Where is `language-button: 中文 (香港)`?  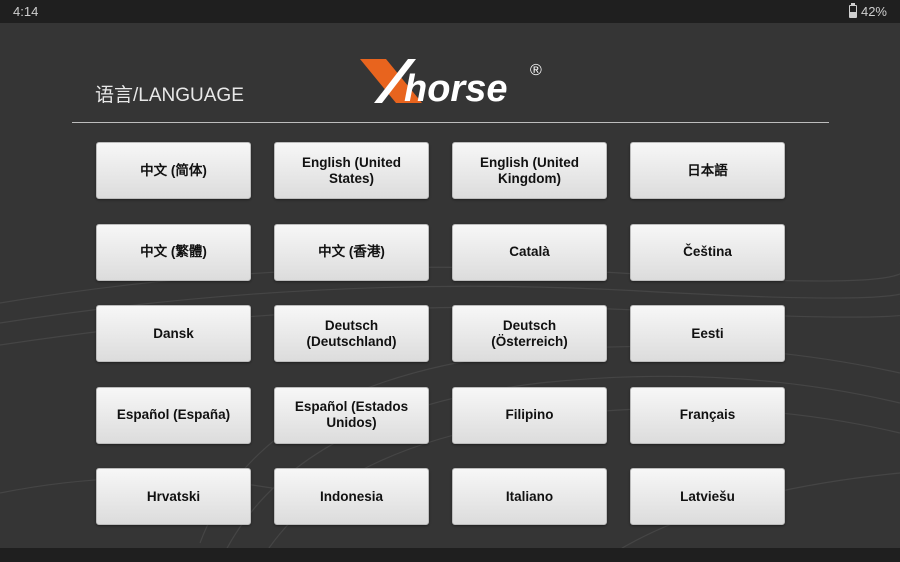 language-button: 中文 (香港) is located at coordinates (351, 252).